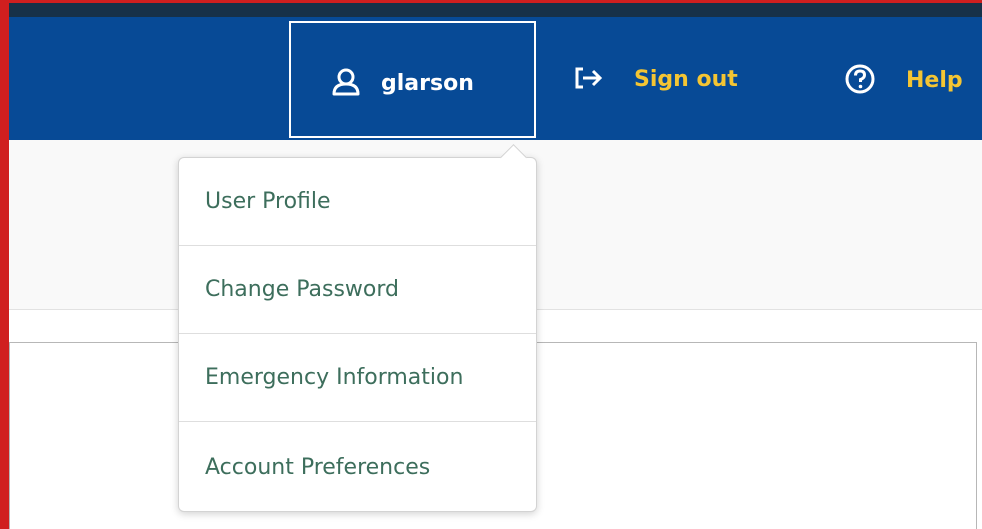  Describe the element at coordinates (334, 377) in the screenshot. I see `menu-item-label: Emergency Information` at that location.